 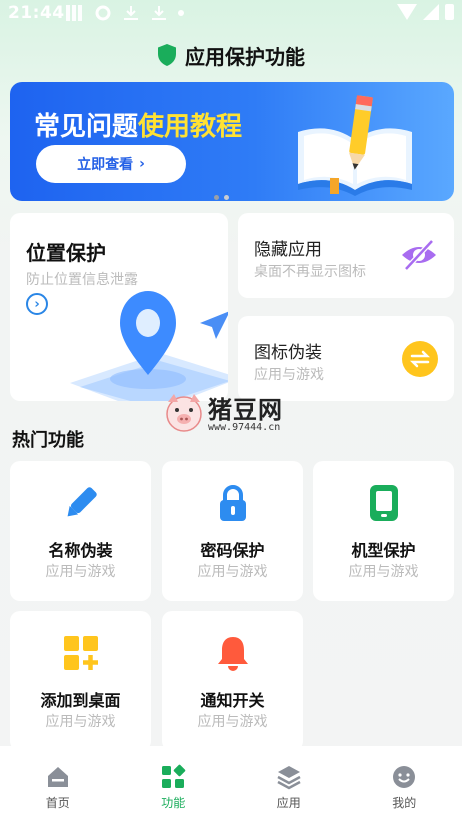 What do you see at coordinates (82, 502) in the screenshot?
I see `pencil-icon` at bounding box center [82, 502].